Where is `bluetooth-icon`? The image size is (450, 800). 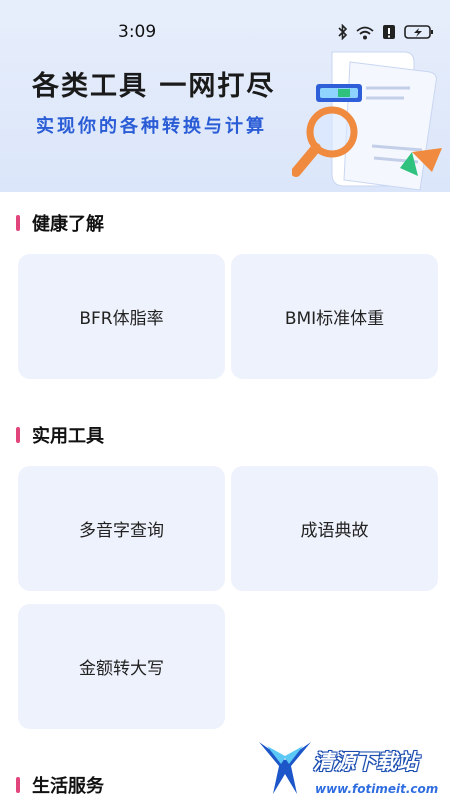 bluetooth-icon is located at coordinates (343, 33).